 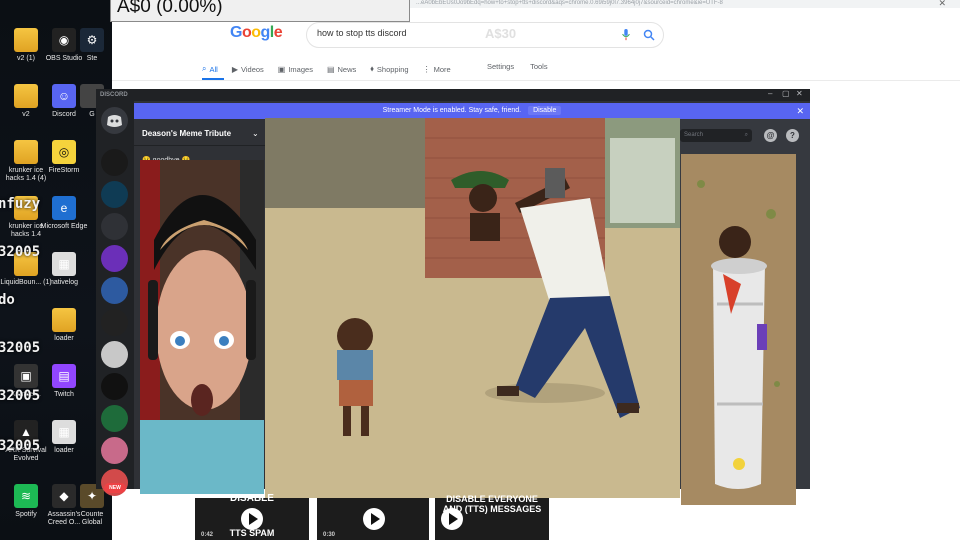 I want to click on search-input, so click(x=447, y=33).